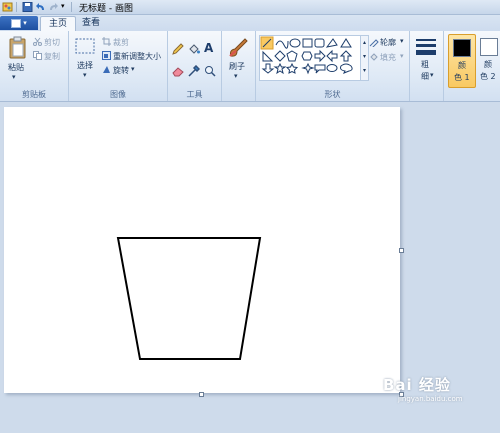 The width and height of the screenshot is (500, 433). What do you see at coordinates (52, 56) in the screenshot?
I see `copy-button: 复制` at bounding box center [52, 56].